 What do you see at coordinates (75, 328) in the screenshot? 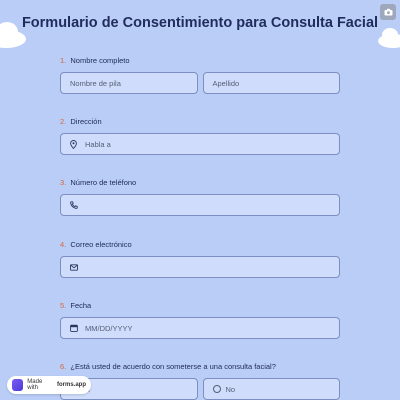
I see `calendar-icon` at bounding box center [75, 328].